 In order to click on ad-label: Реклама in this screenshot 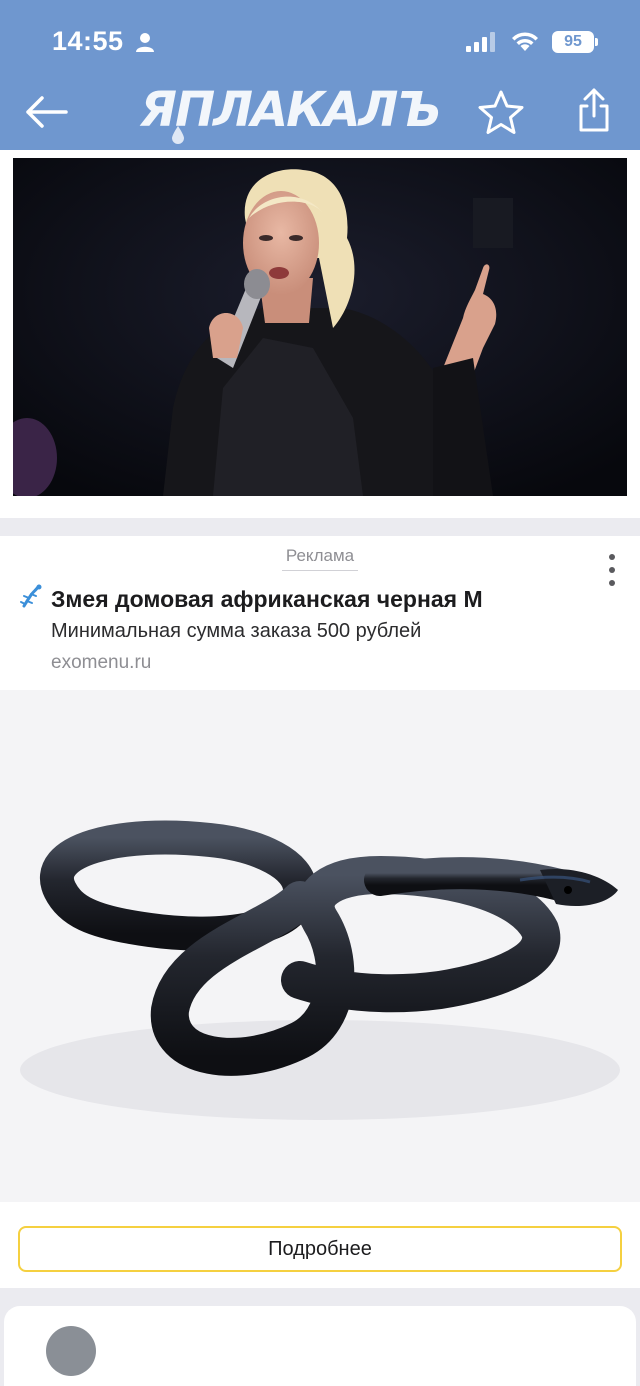, I will do `click(320, 555)`.